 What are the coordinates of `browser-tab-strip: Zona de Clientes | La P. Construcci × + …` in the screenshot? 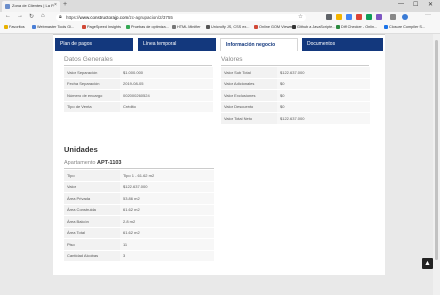 It's located at (220, 6).